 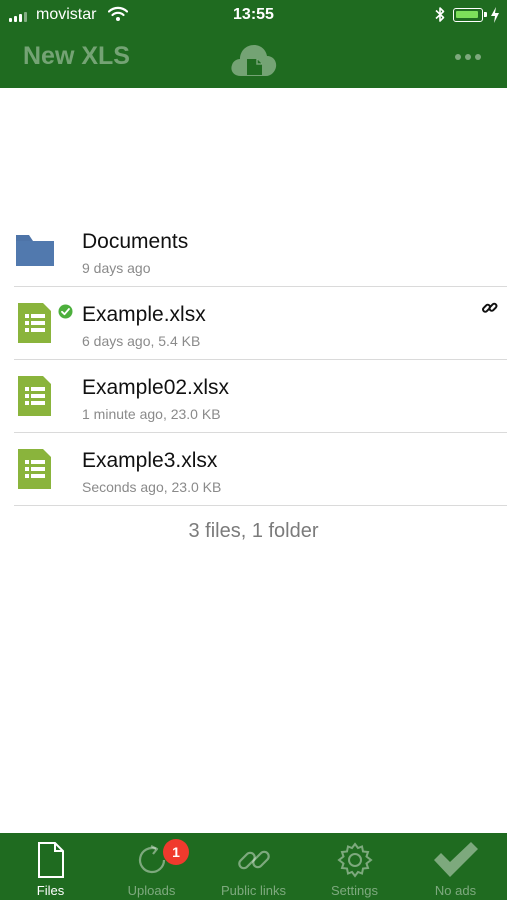 I want to click on folder-icon, so click(x=35, y=252).